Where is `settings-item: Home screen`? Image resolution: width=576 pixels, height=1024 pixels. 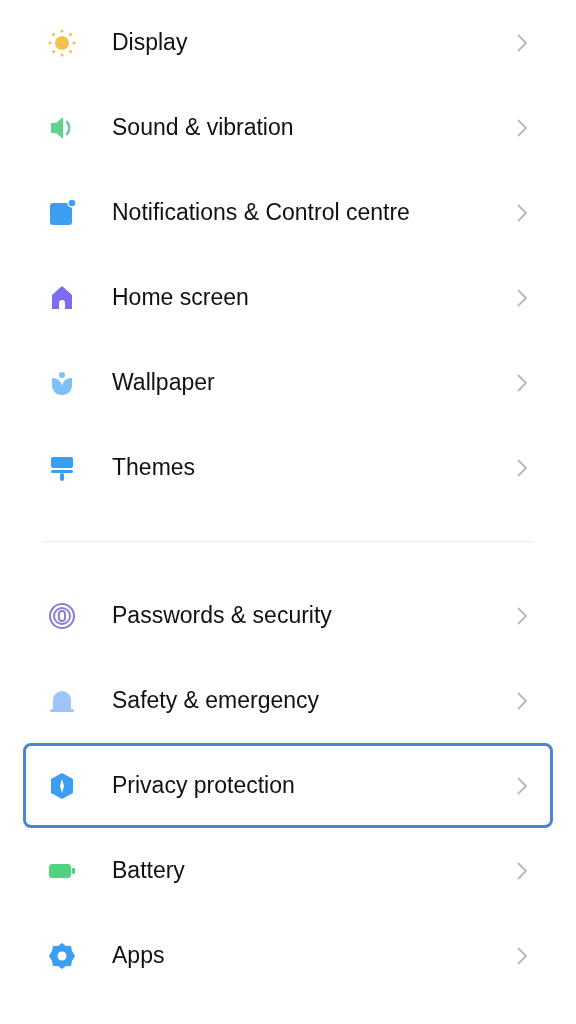 settings-item: Home screen is located at coordinates (288, 297).